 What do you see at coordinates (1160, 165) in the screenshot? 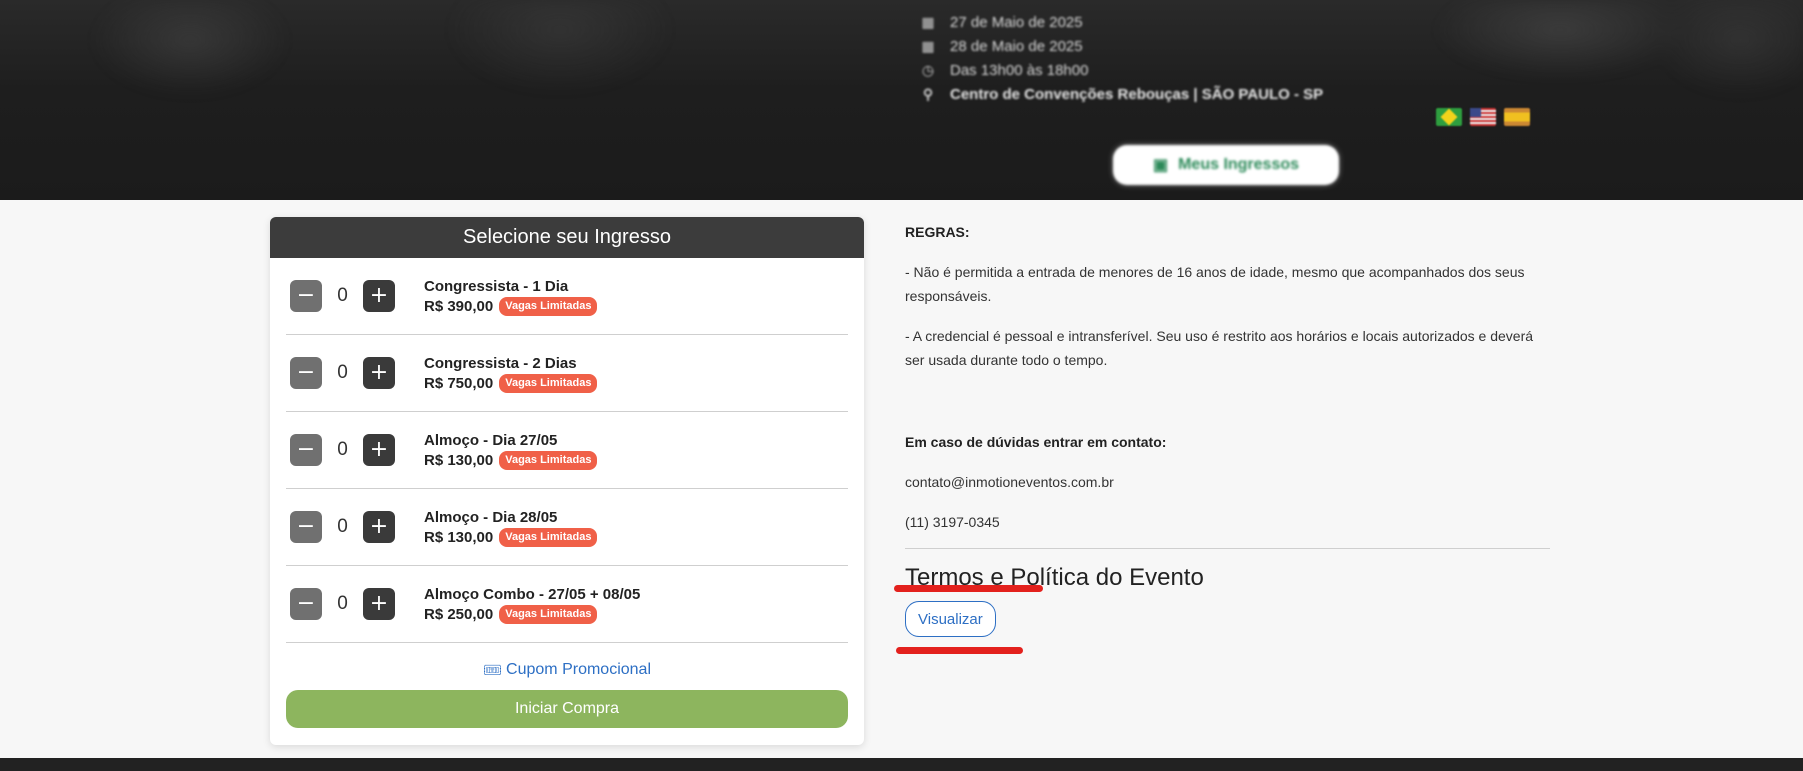
I see `ticket-icon: ▣` at bounding box center [1160, 165].